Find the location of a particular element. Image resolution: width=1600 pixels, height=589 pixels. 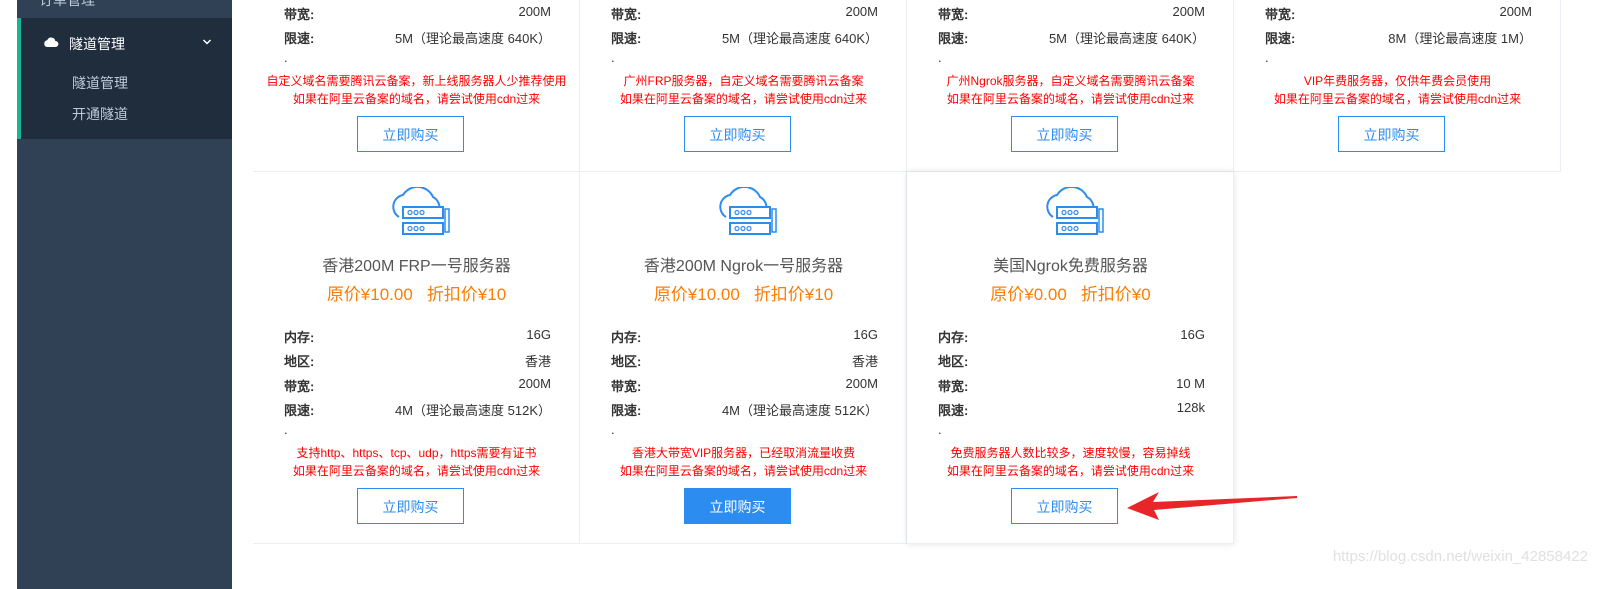

server-name: 美国Ngrok免费服务器 is located at coordinates (1070, 266).